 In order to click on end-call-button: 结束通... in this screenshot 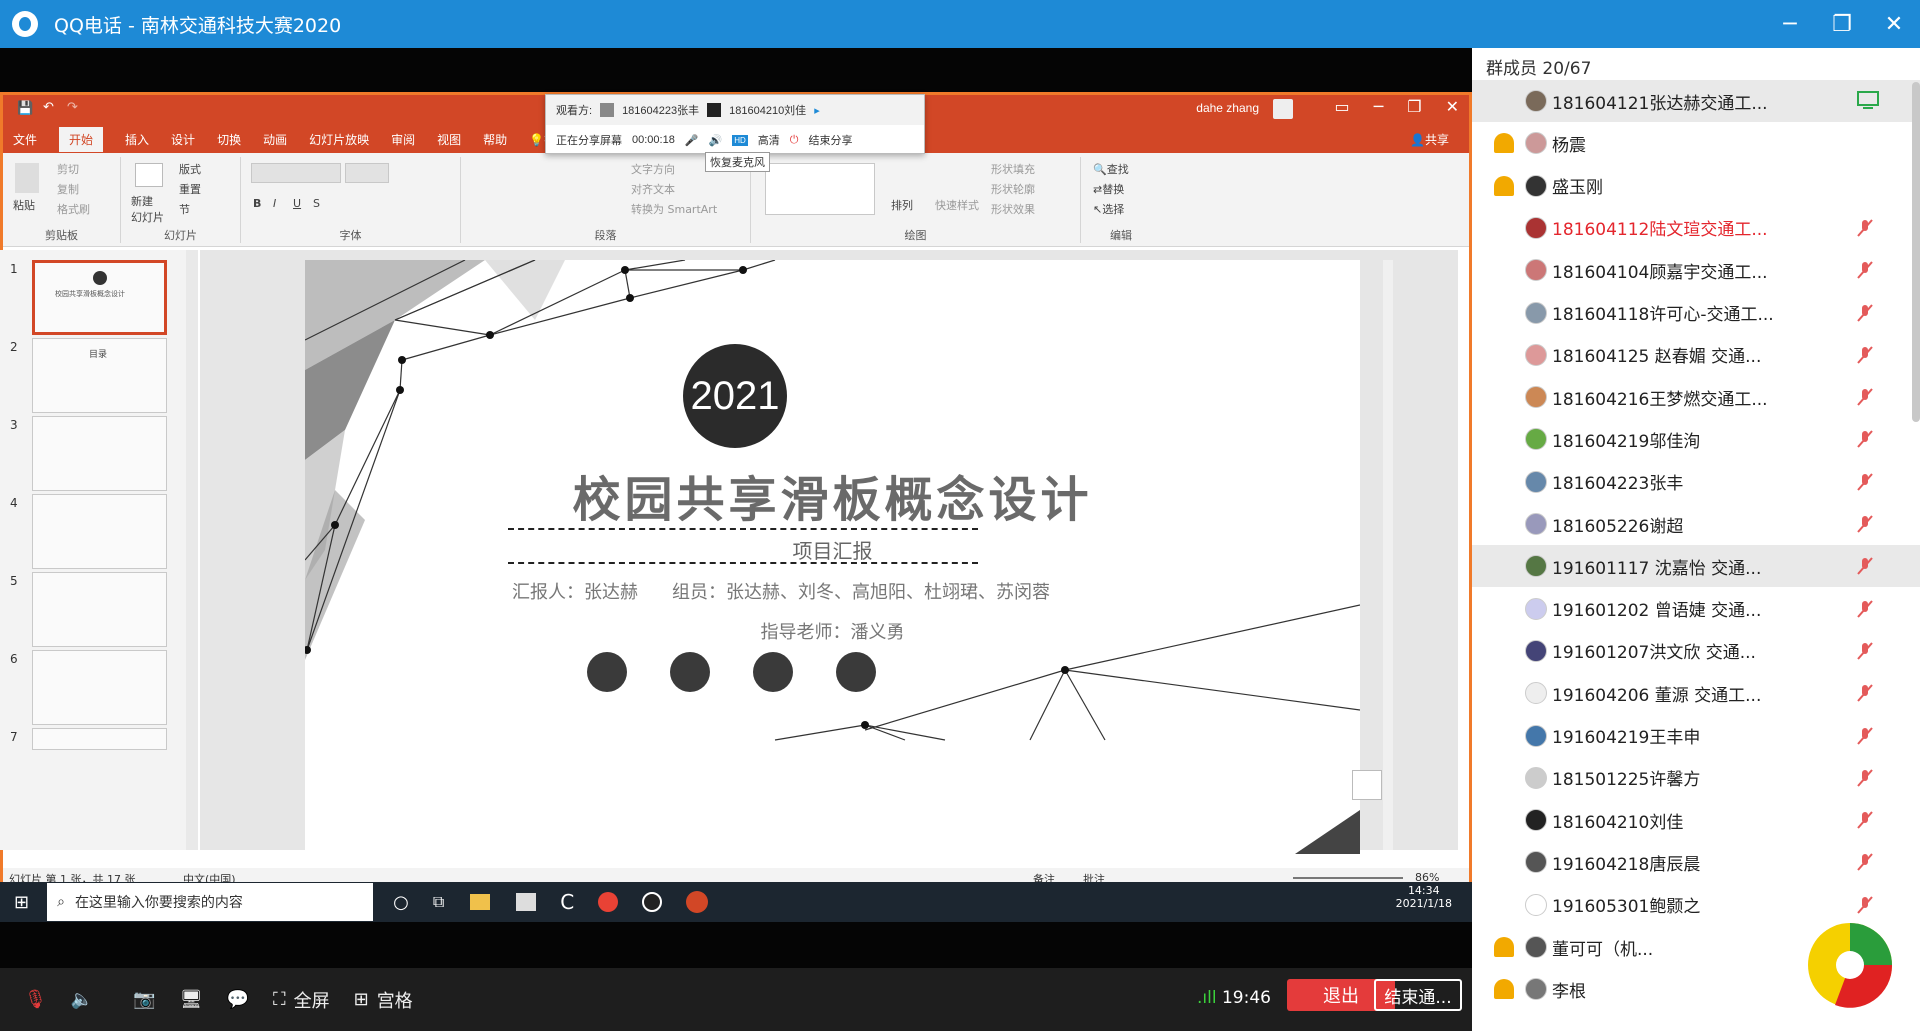, I will do `click(1418, 995)`.